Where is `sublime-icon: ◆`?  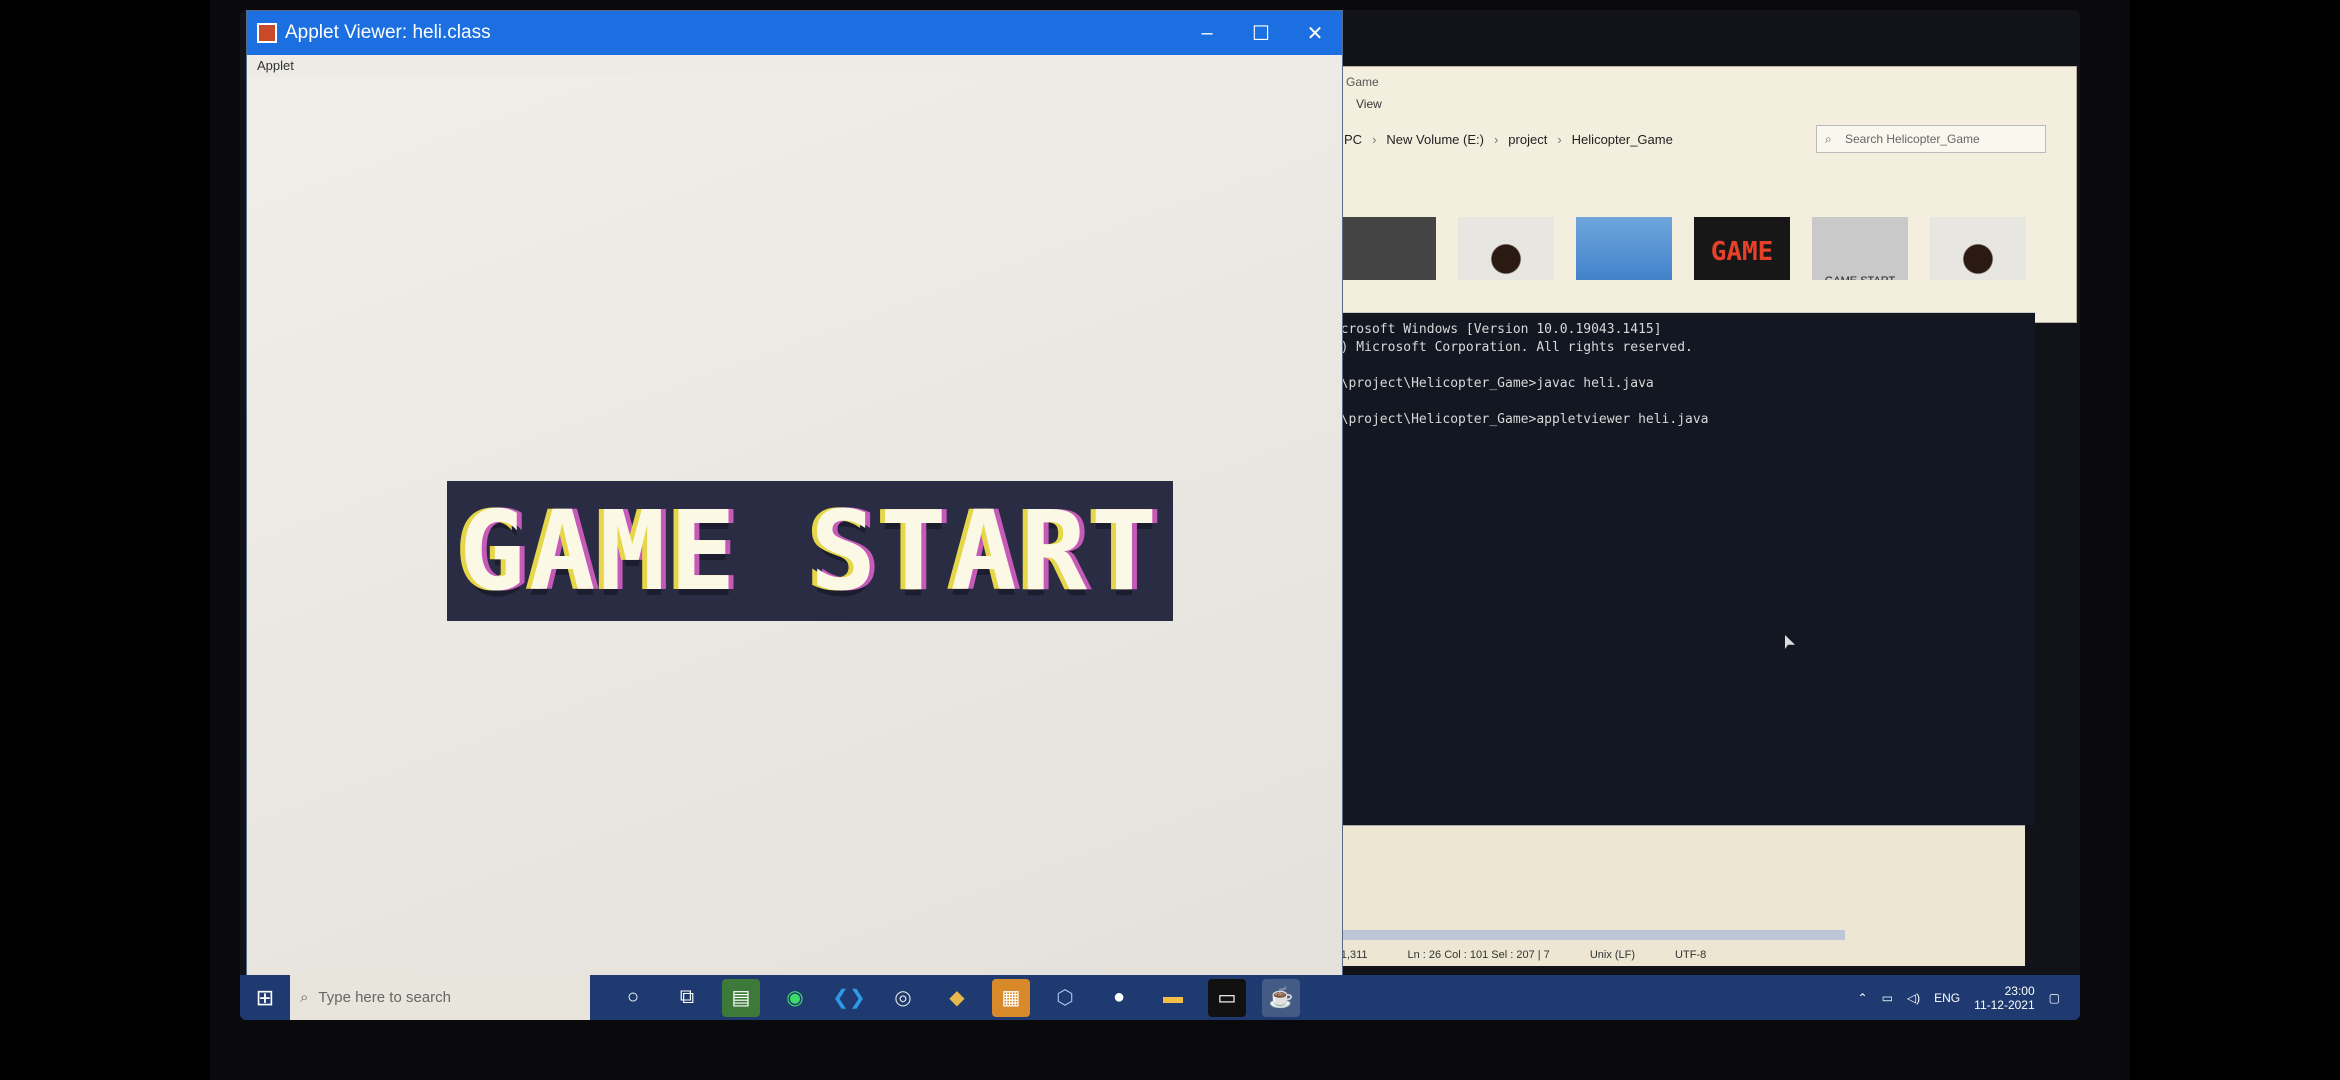
sublime-icon: ◆ is located at coordinates (957, 998).